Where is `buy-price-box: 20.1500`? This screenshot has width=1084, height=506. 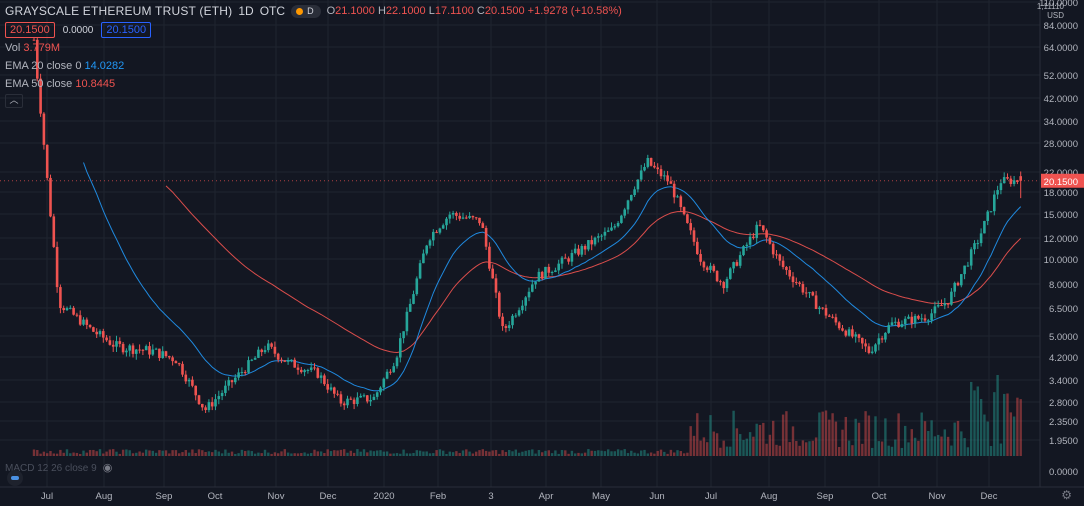
buy-price-box: 20.1500 is located at coordinates (126, 30).